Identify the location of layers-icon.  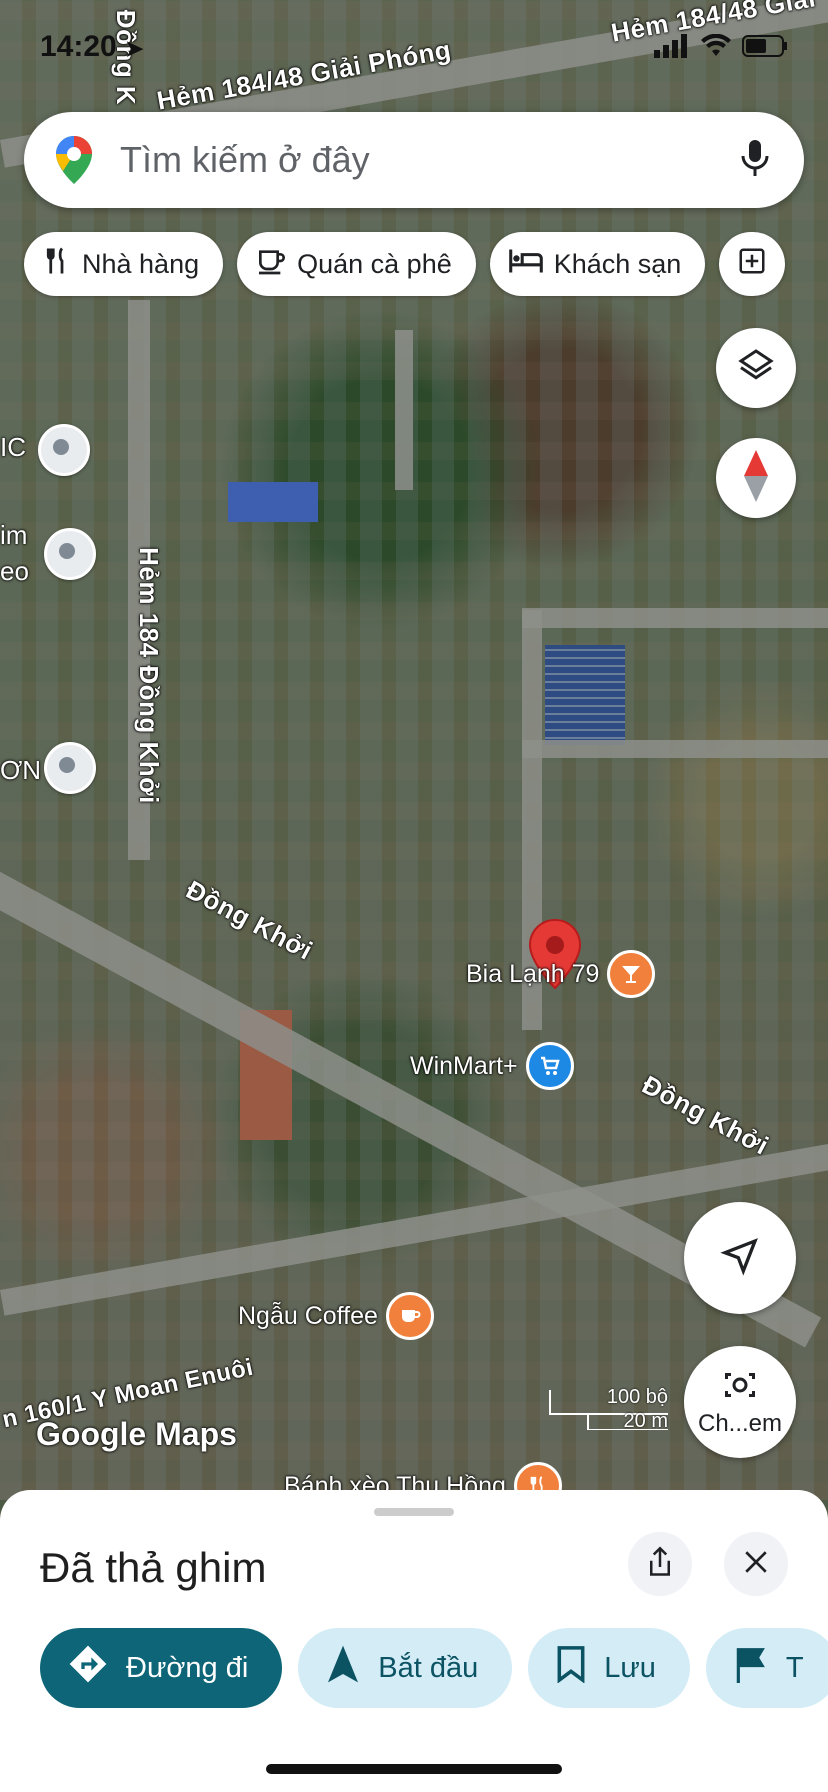
(756, 368).